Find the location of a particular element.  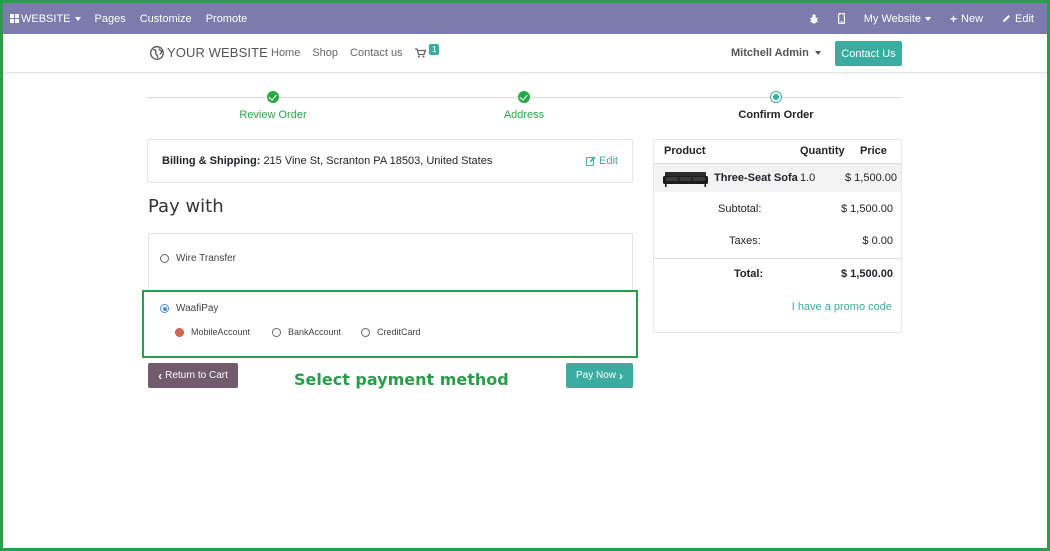

product-header: Product is located at coordinates (685, 151).